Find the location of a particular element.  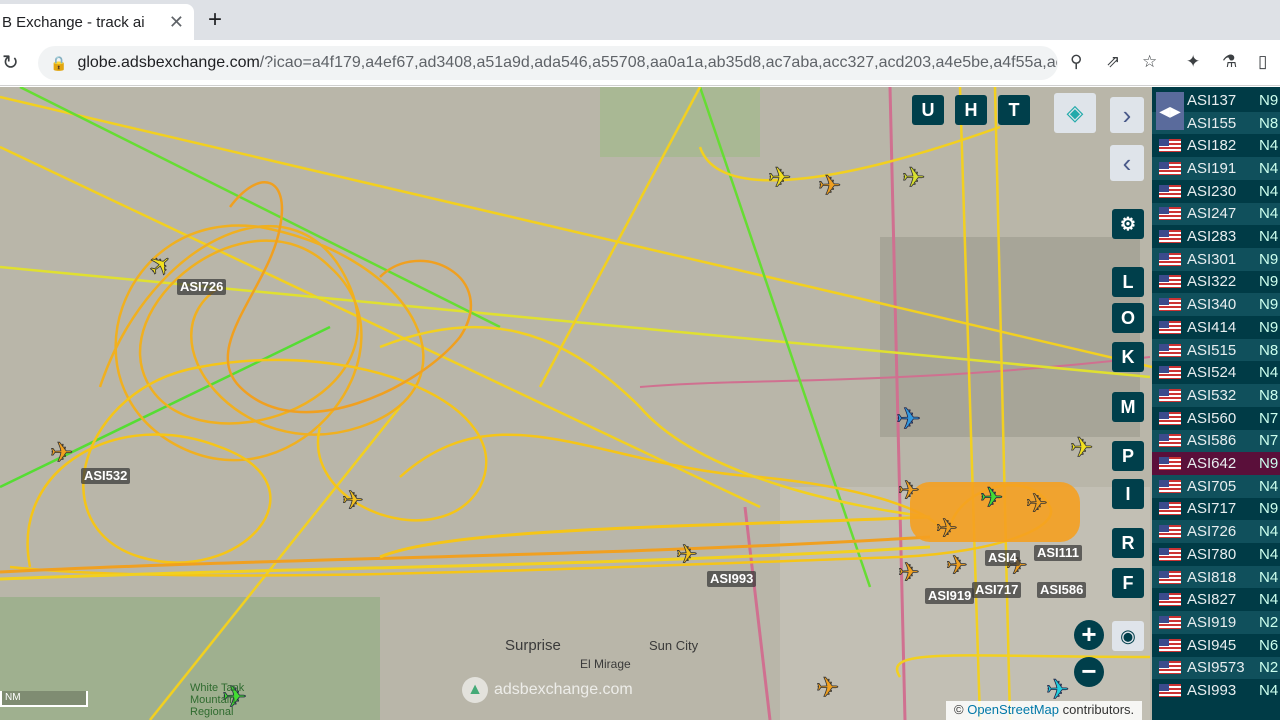

replay-icon: ◉ is located at coordinates (1128, 636).